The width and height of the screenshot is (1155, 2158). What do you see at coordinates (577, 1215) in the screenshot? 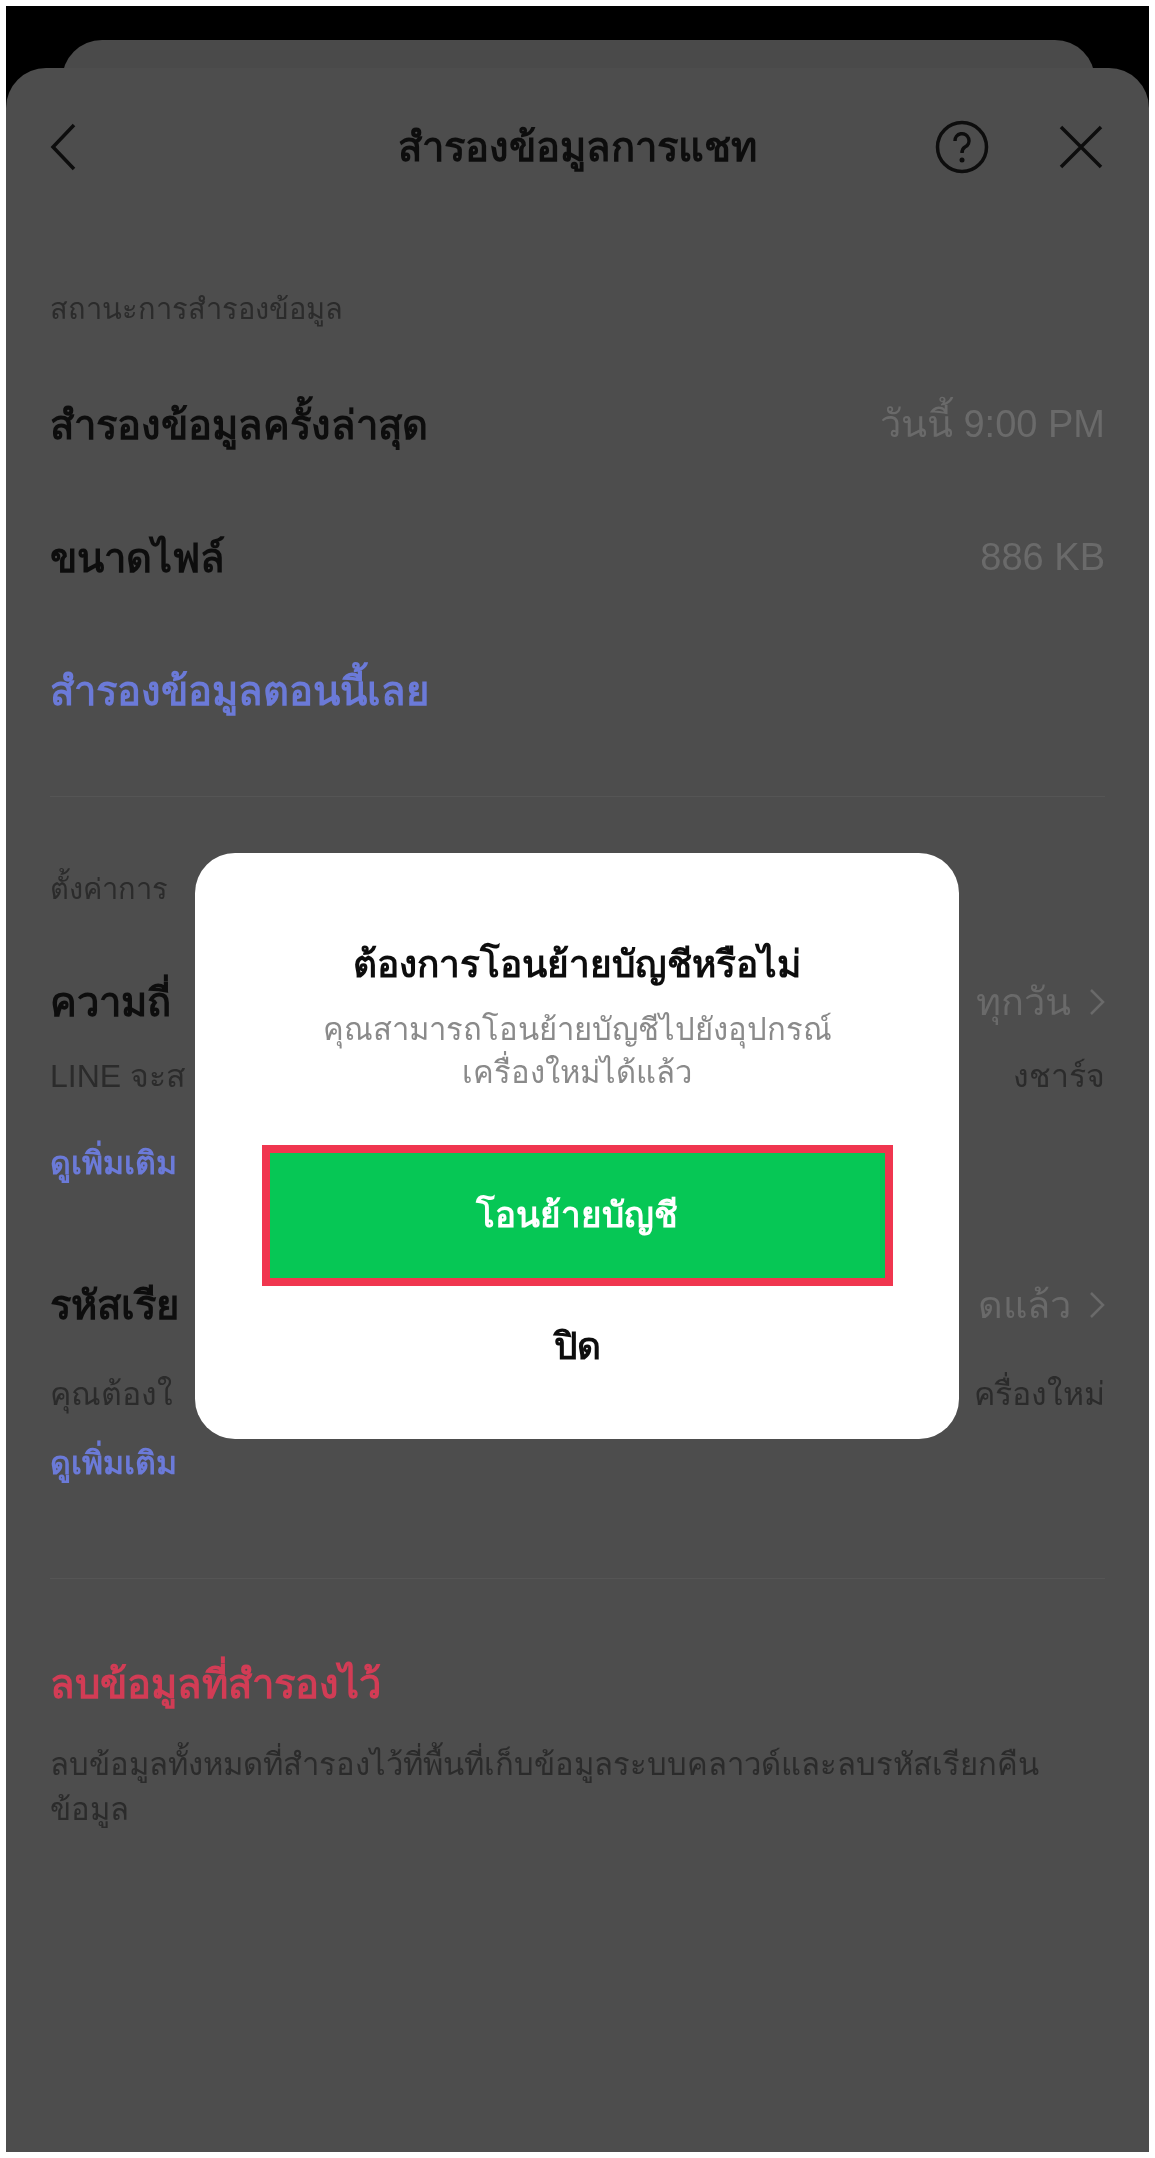
I see `transfer-account-button: โอนย้ายบัญชี` at bounding box center [577, 1215].